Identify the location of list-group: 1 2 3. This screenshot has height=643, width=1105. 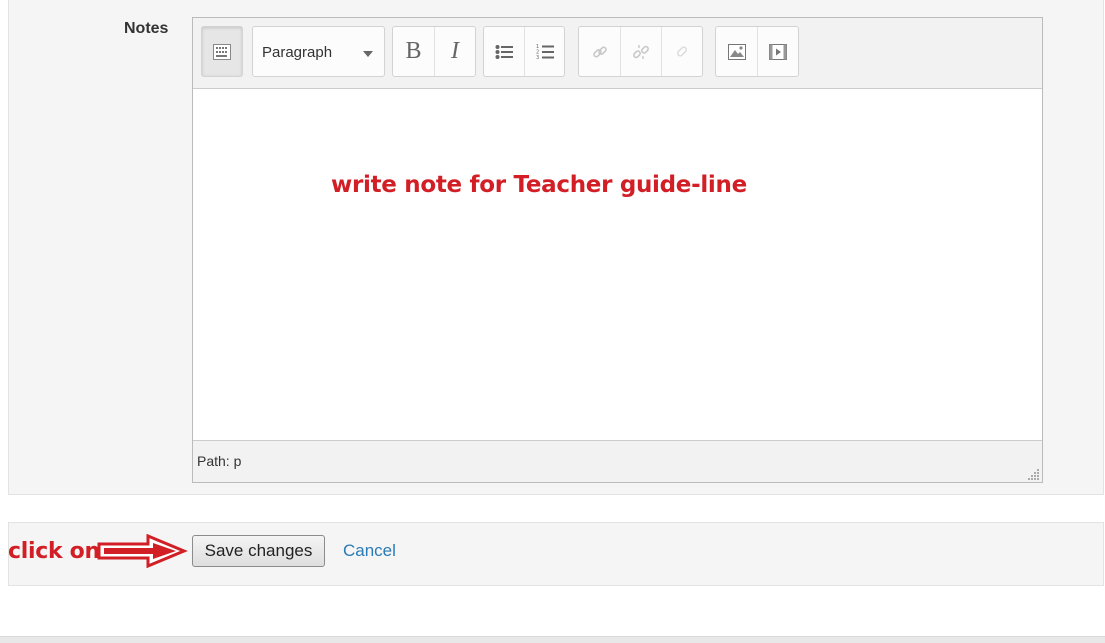
(524, 51).